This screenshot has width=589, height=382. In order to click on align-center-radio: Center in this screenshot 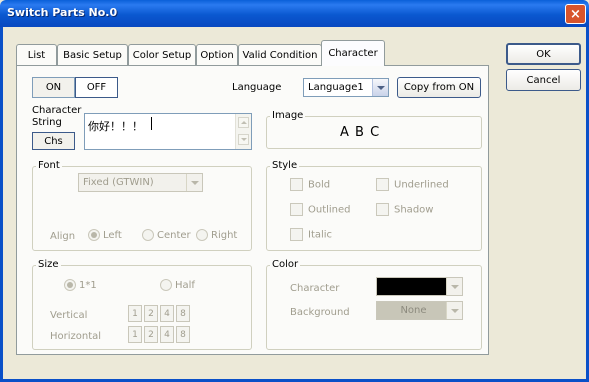, I will do `click(166, 235)`.